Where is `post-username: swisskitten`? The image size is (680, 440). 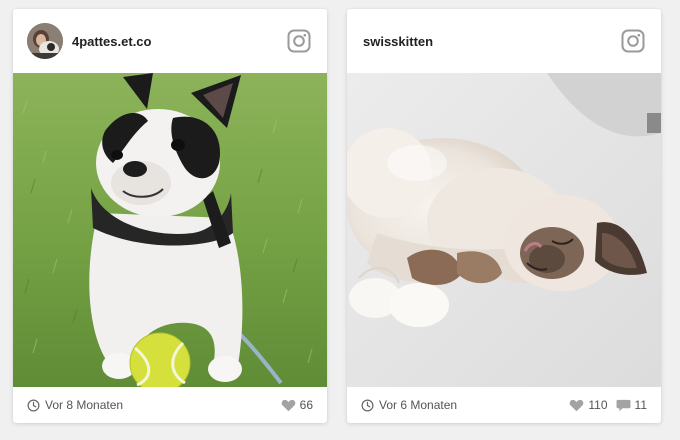
post-username: swisskitten is located at coordinates (398, 41).